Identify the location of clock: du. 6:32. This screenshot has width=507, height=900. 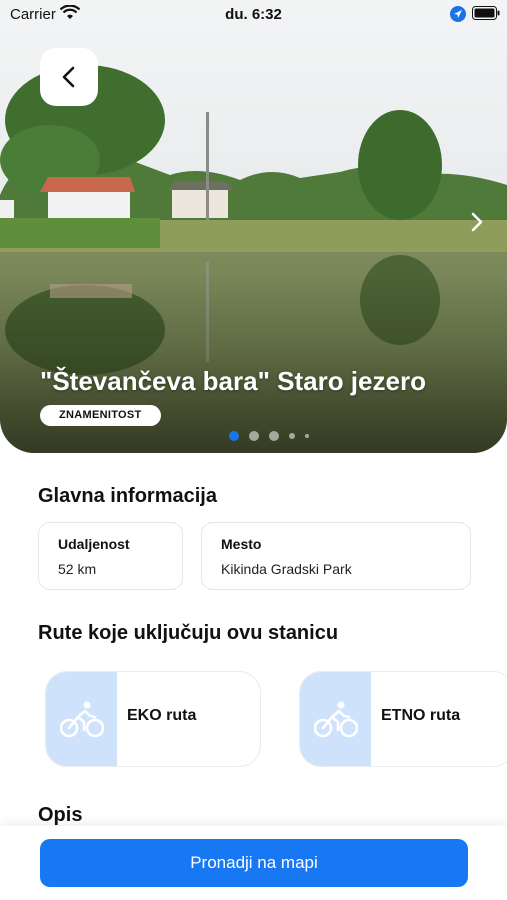
(253, 14).